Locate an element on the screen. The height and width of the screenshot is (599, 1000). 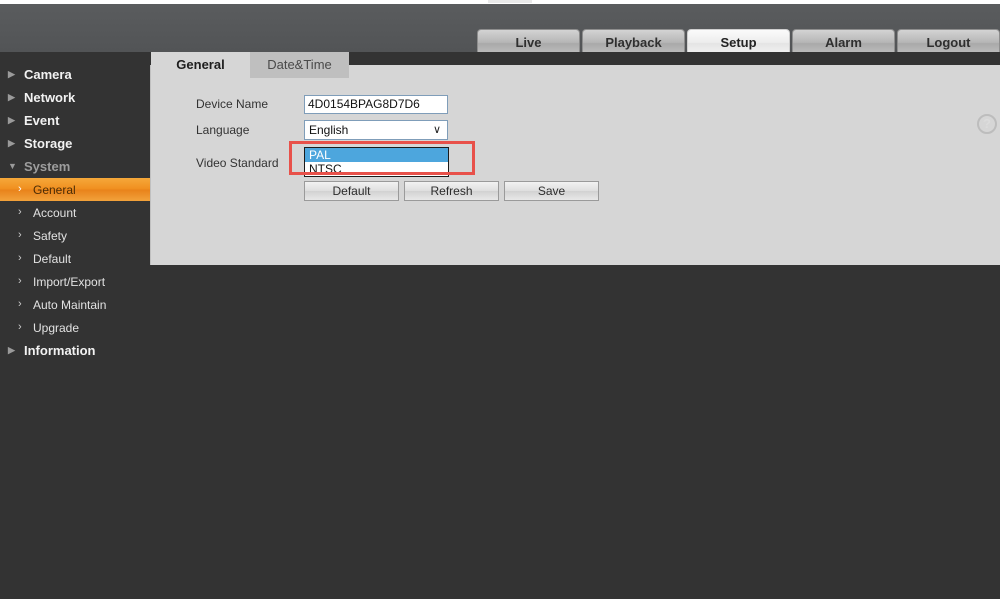
tab-general: General is located at coordinates (200, 65).